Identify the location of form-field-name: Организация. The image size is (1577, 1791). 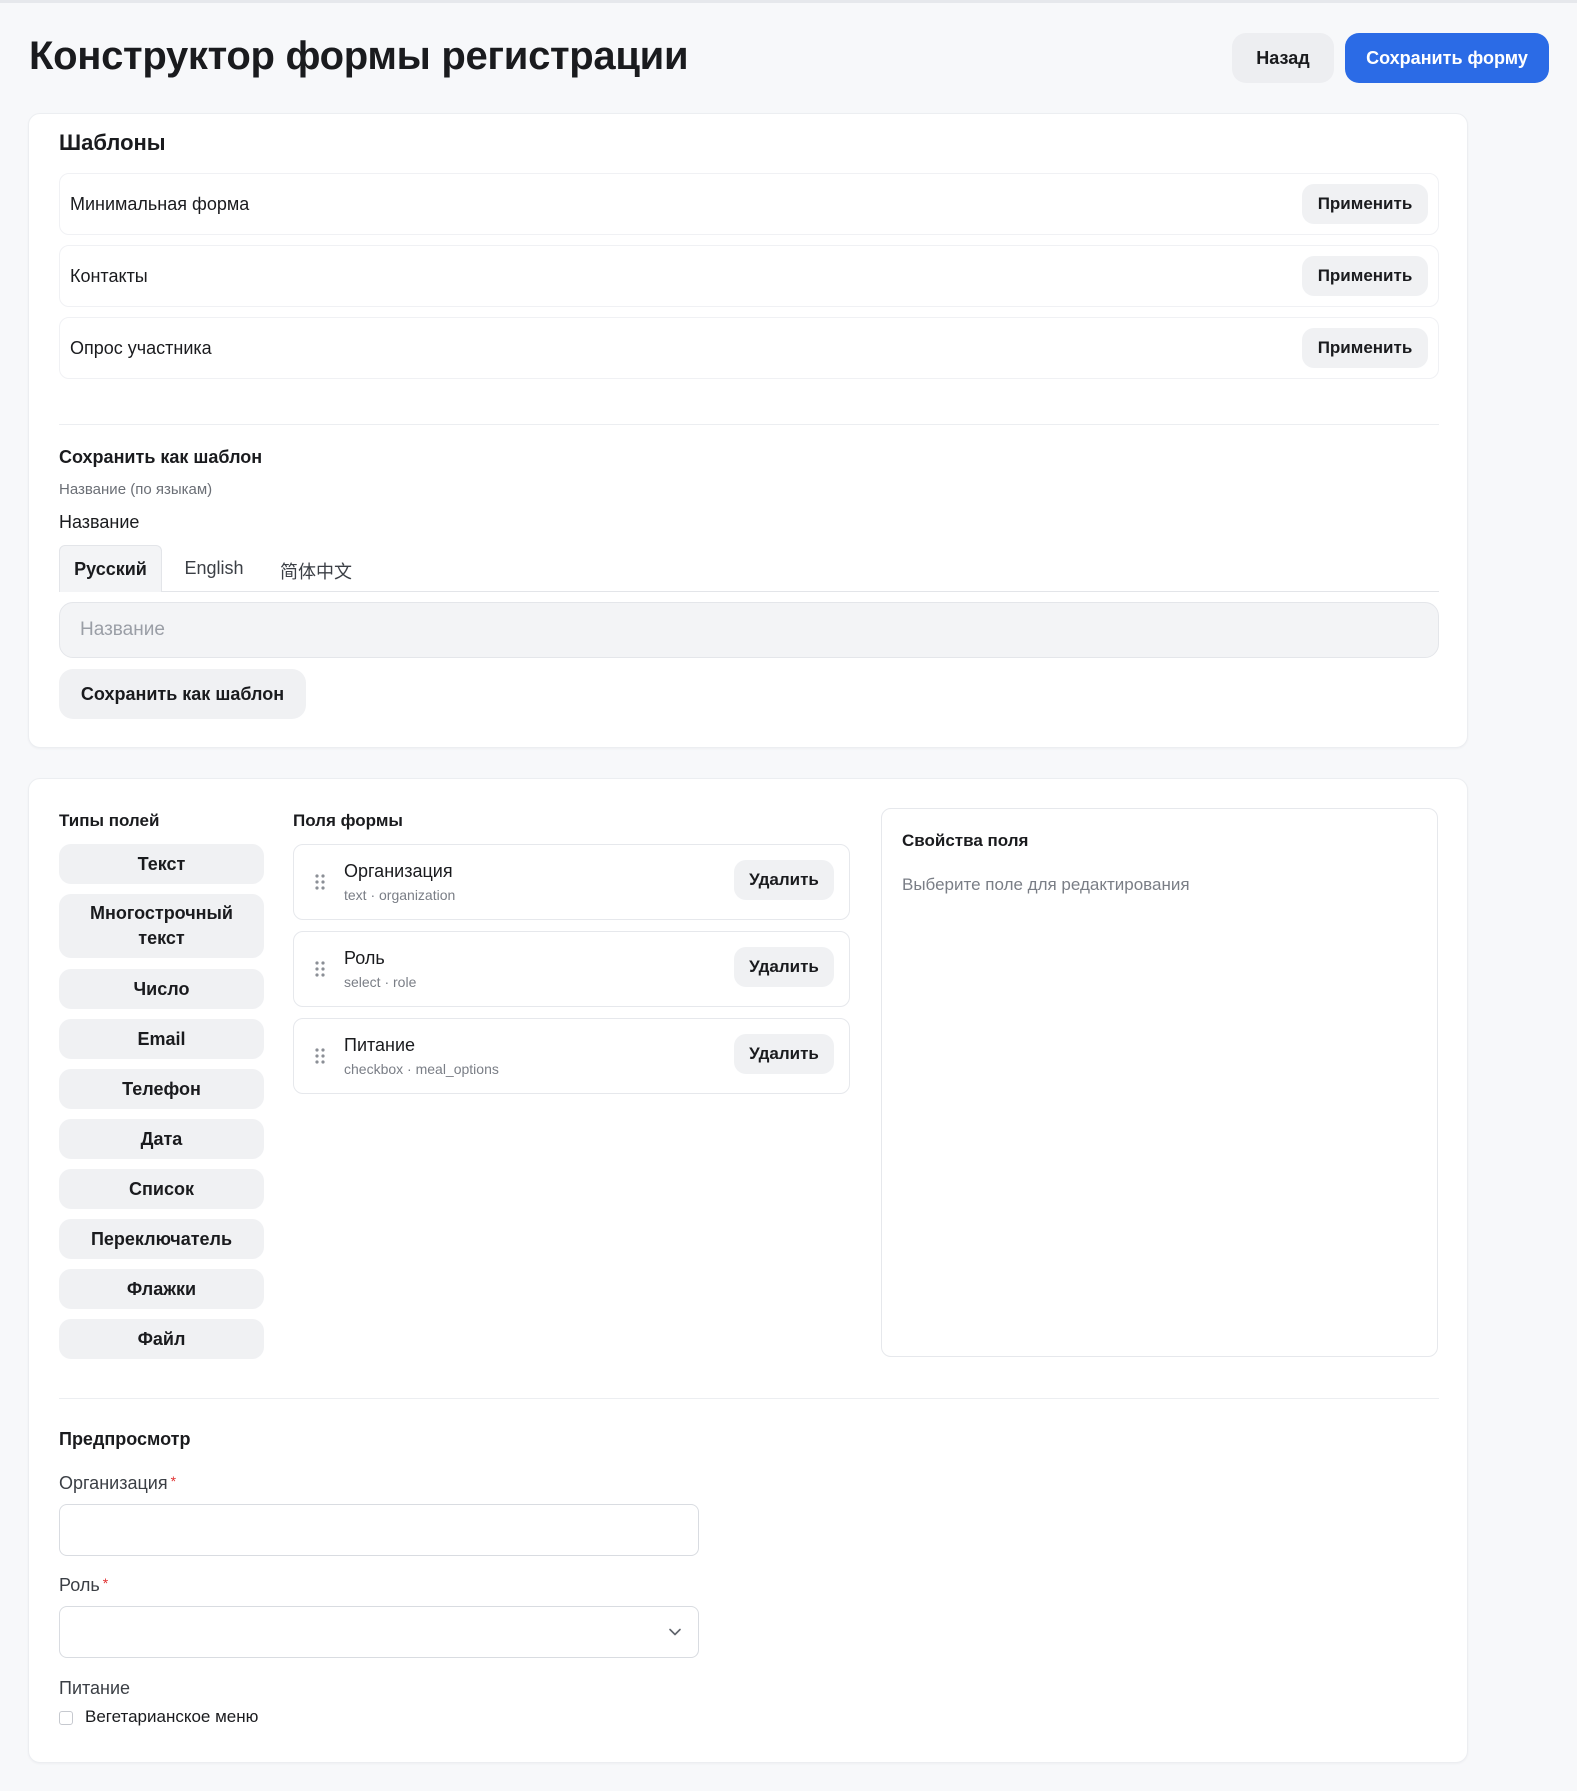
(398, 871).